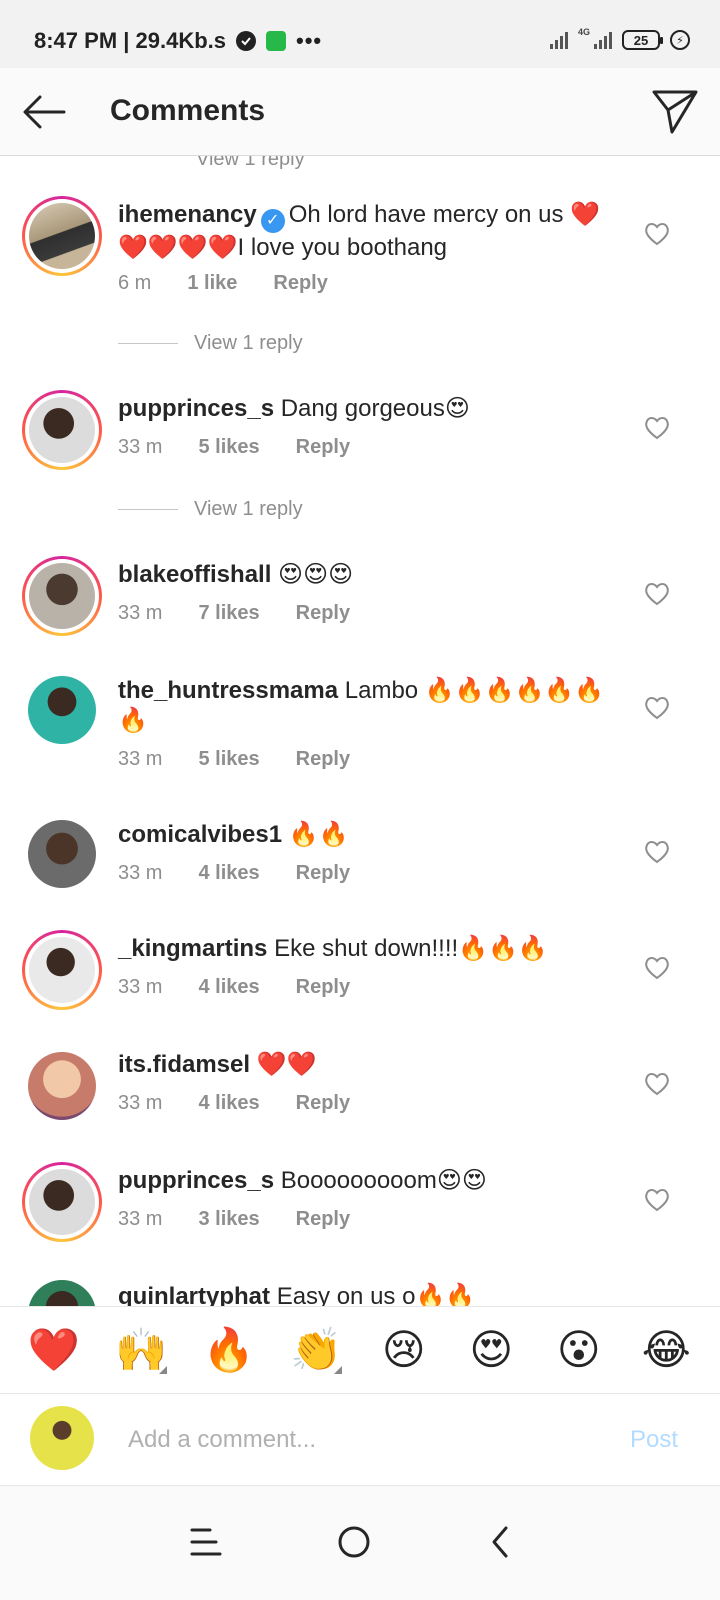 The image size is (720, 1600). I want to click on circle-icon, so click(354, 1542).